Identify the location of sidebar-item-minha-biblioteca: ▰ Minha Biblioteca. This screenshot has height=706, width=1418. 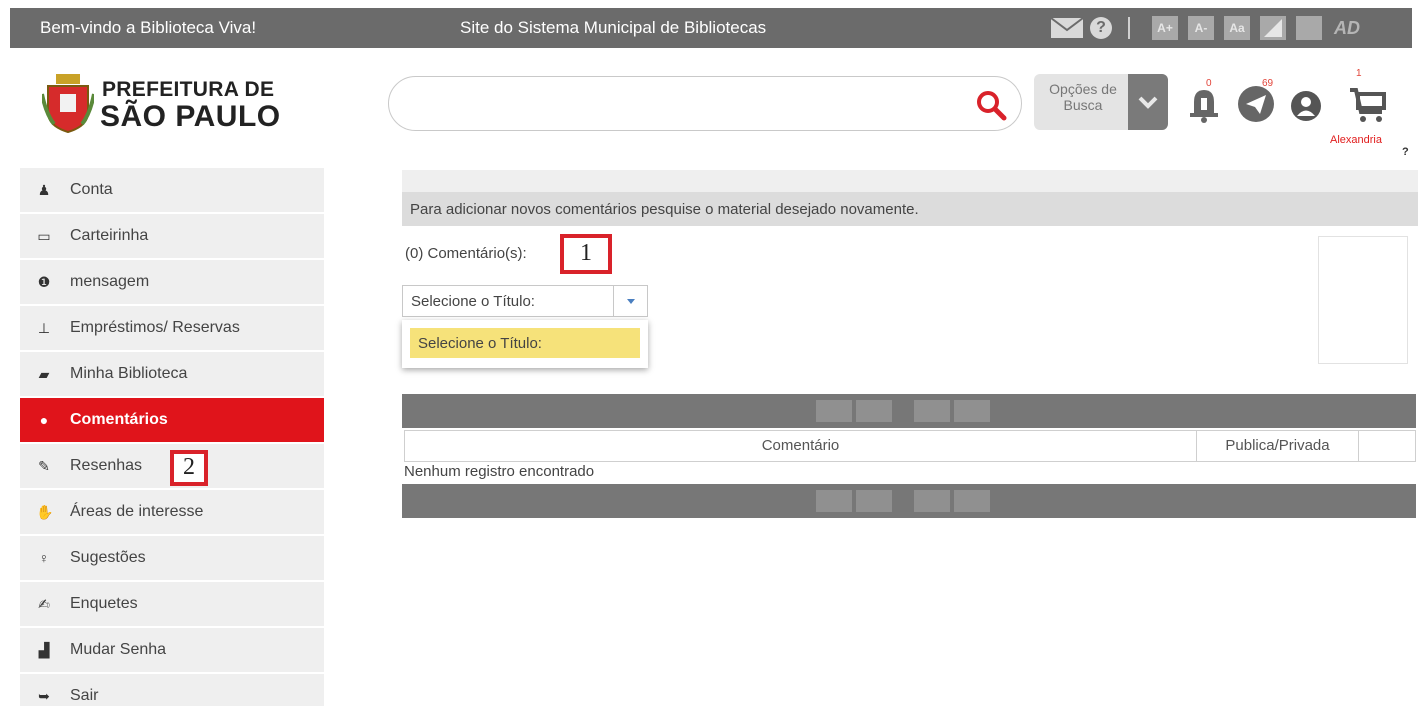
(172, 374).